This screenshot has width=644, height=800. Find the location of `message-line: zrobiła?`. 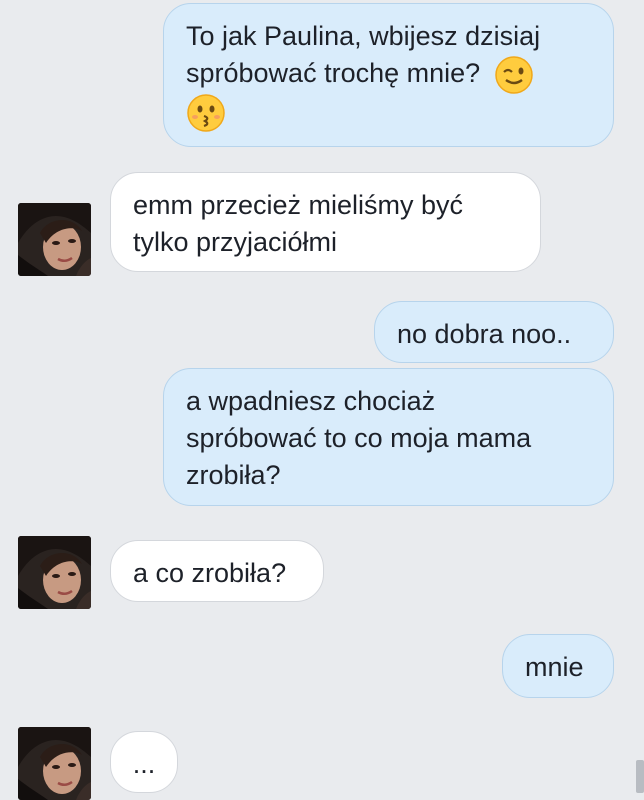

message-line: zrobiła? is located at coordinates (233, 475).